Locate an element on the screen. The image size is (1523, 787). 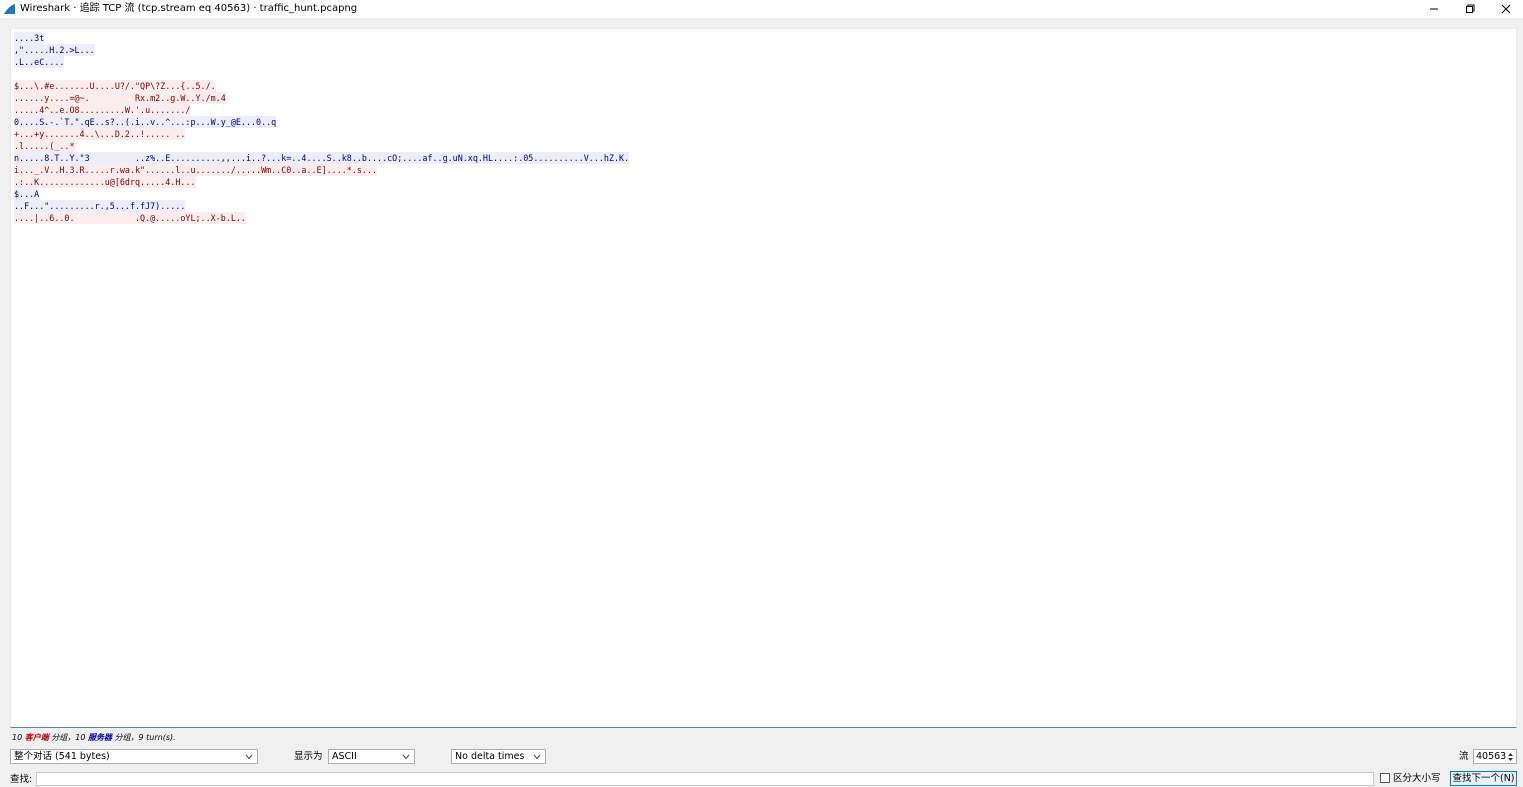
close-icon is located at coordinates (1506, 9).